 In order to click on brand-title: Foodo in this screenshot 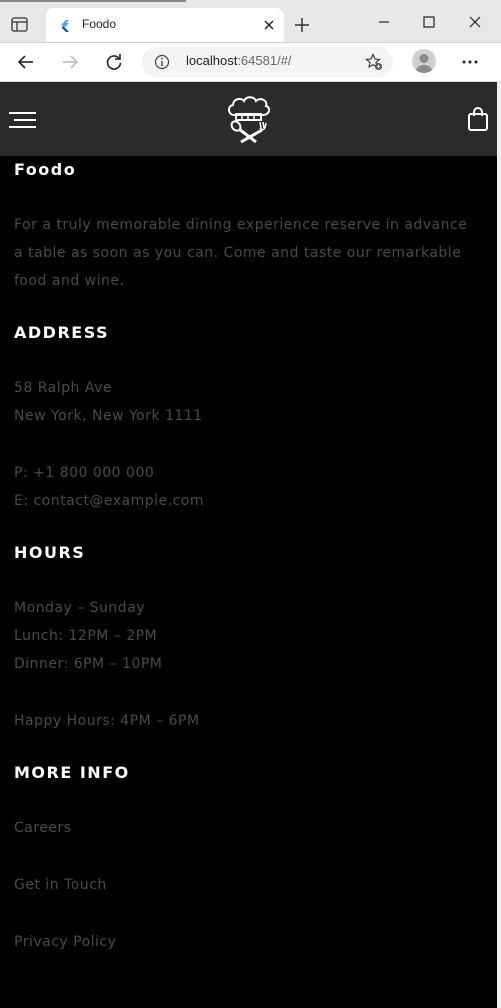, I will do `click(45, 169)`.